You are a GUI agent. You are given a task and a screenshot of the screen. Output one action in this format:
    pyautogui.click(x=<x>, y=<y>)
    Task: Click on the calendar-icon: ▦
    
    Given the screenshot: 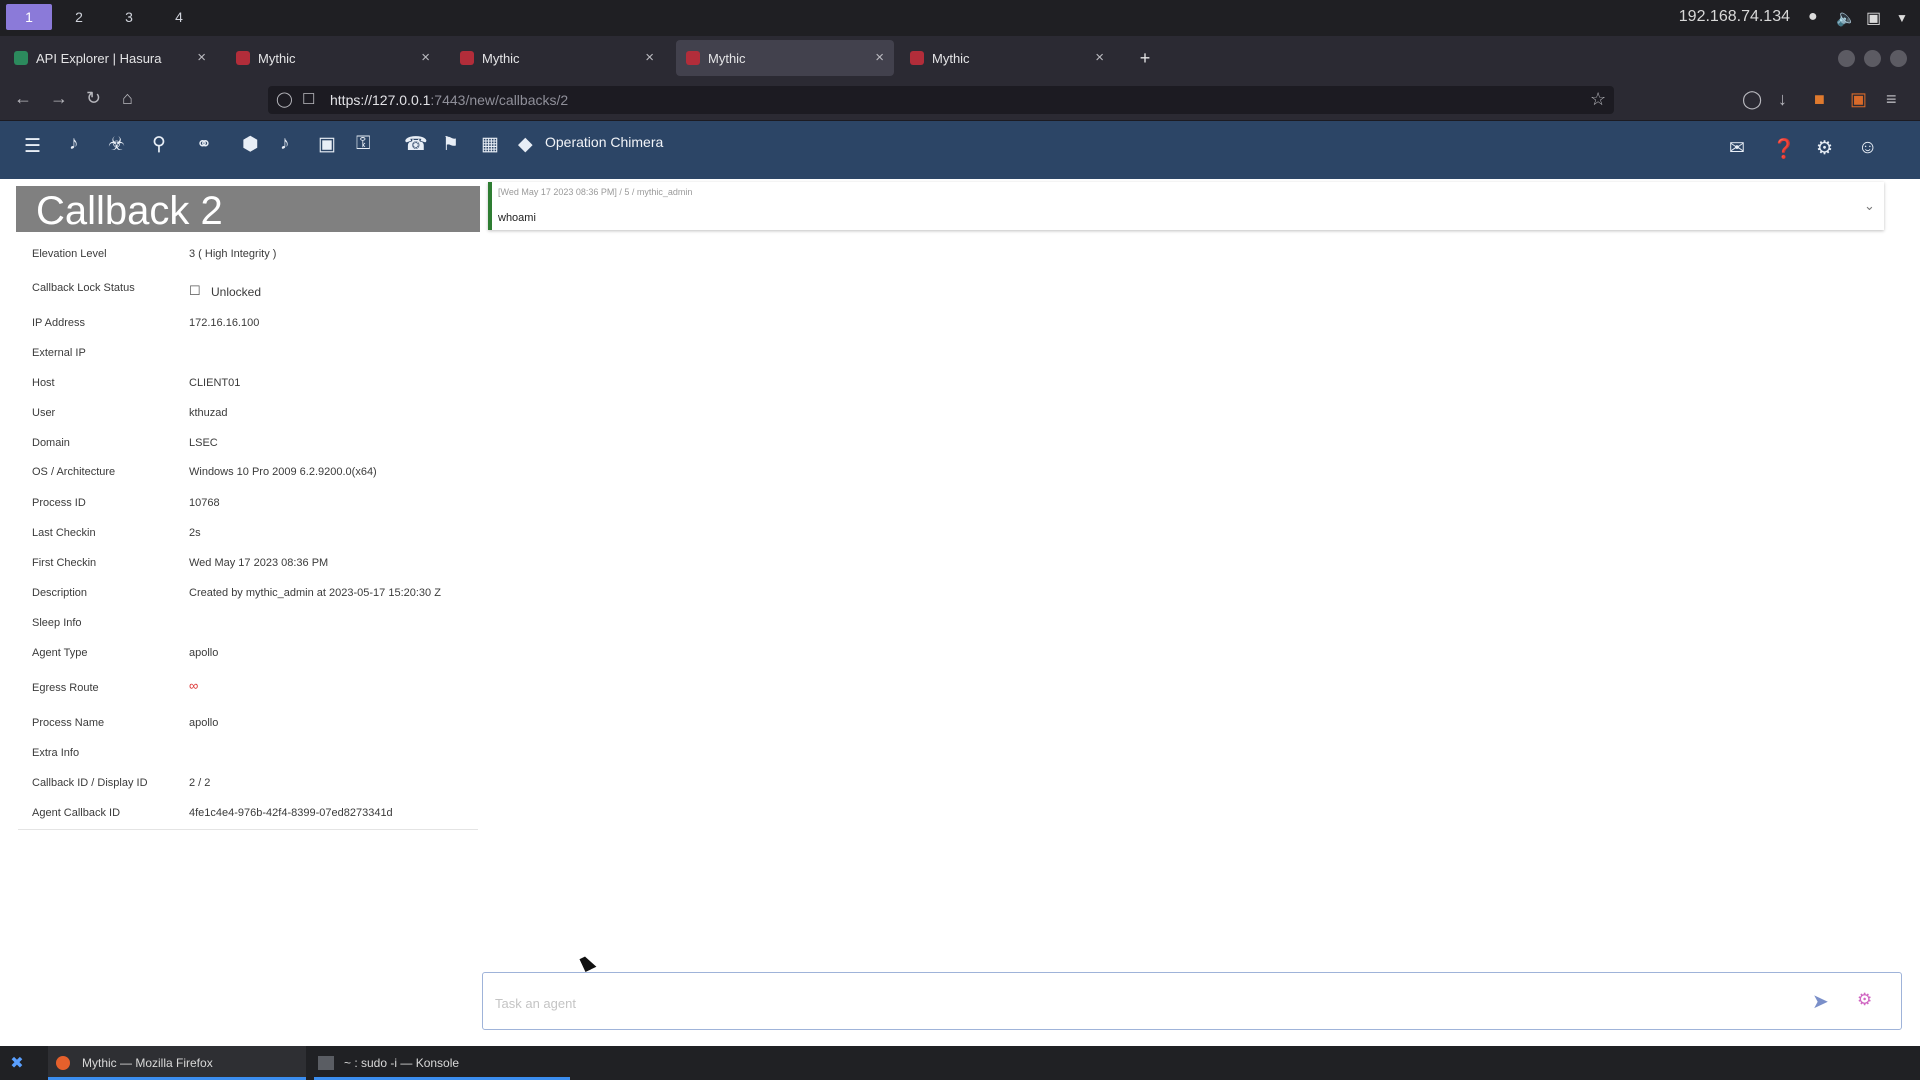 What is the action you would take?
    pyautogui.click(x=490, y=144)
    